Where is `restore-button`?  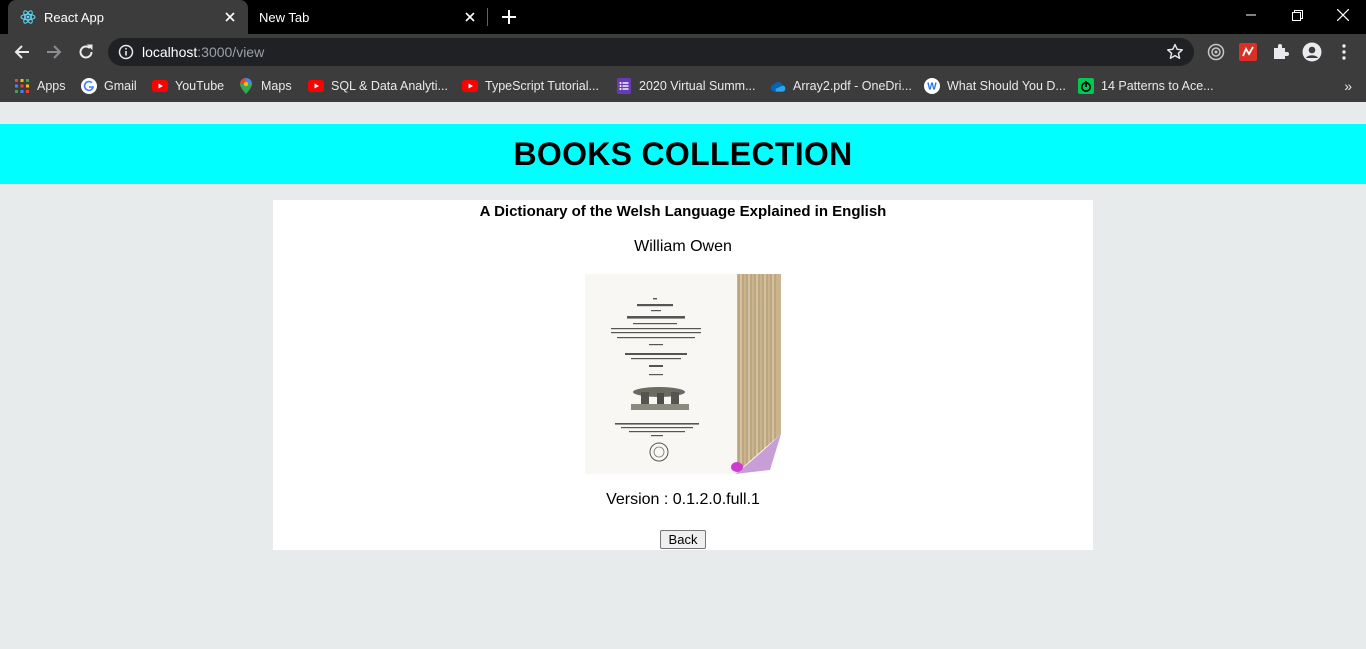
restore-button is located at coordinates (1297, 15).